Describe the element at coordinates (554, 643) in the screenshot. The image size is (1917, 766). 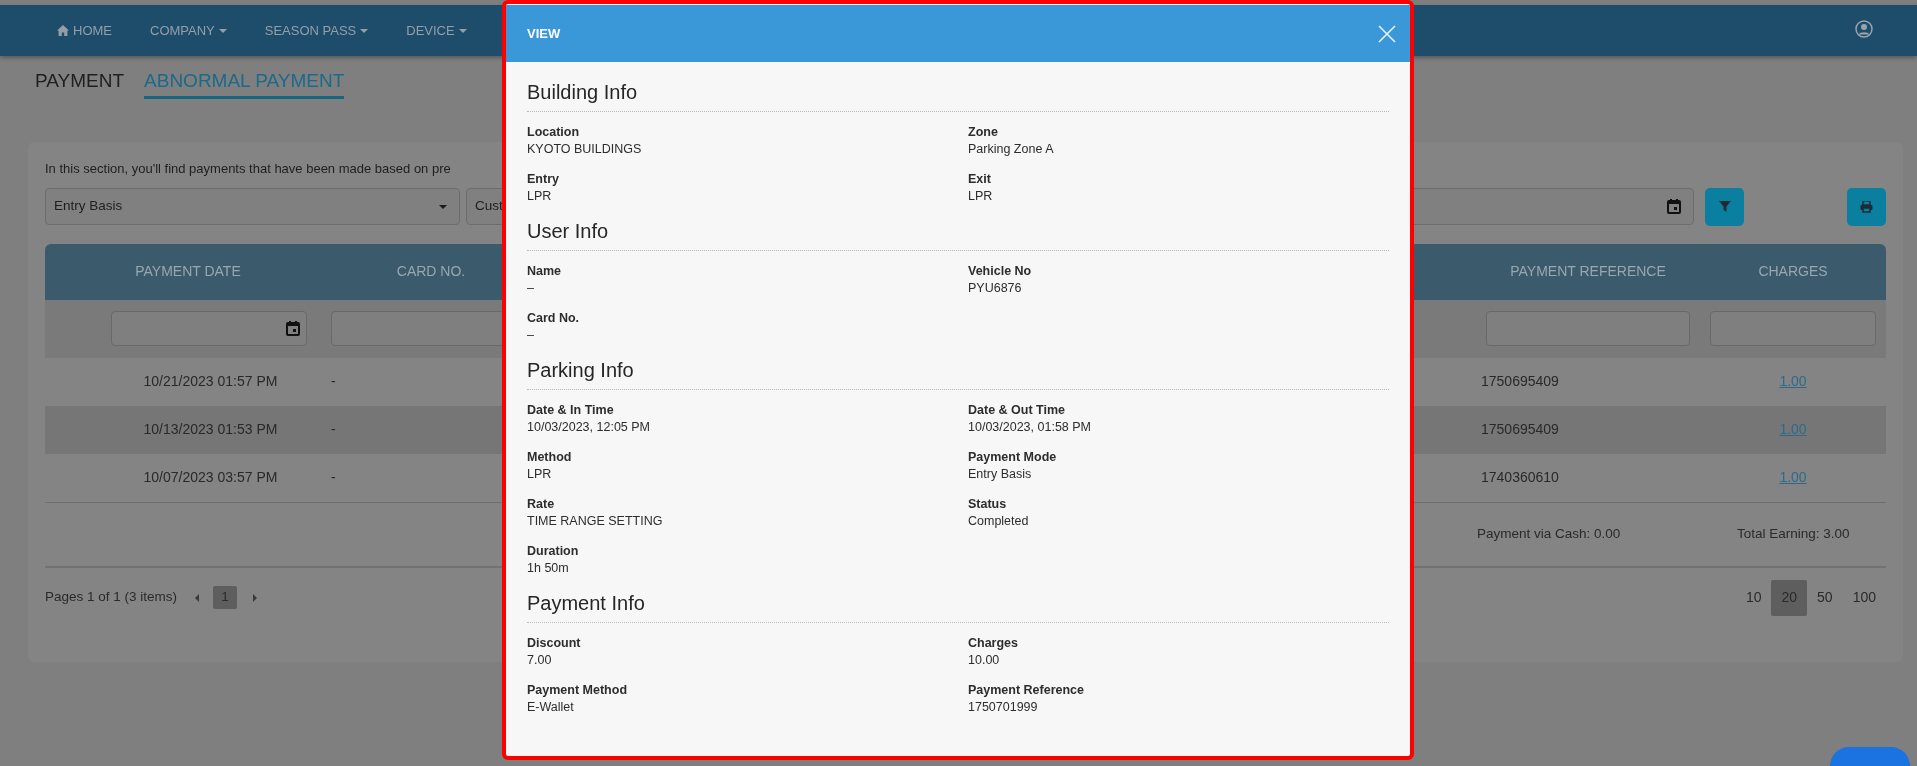
I see `field-label: Discount` at that location.